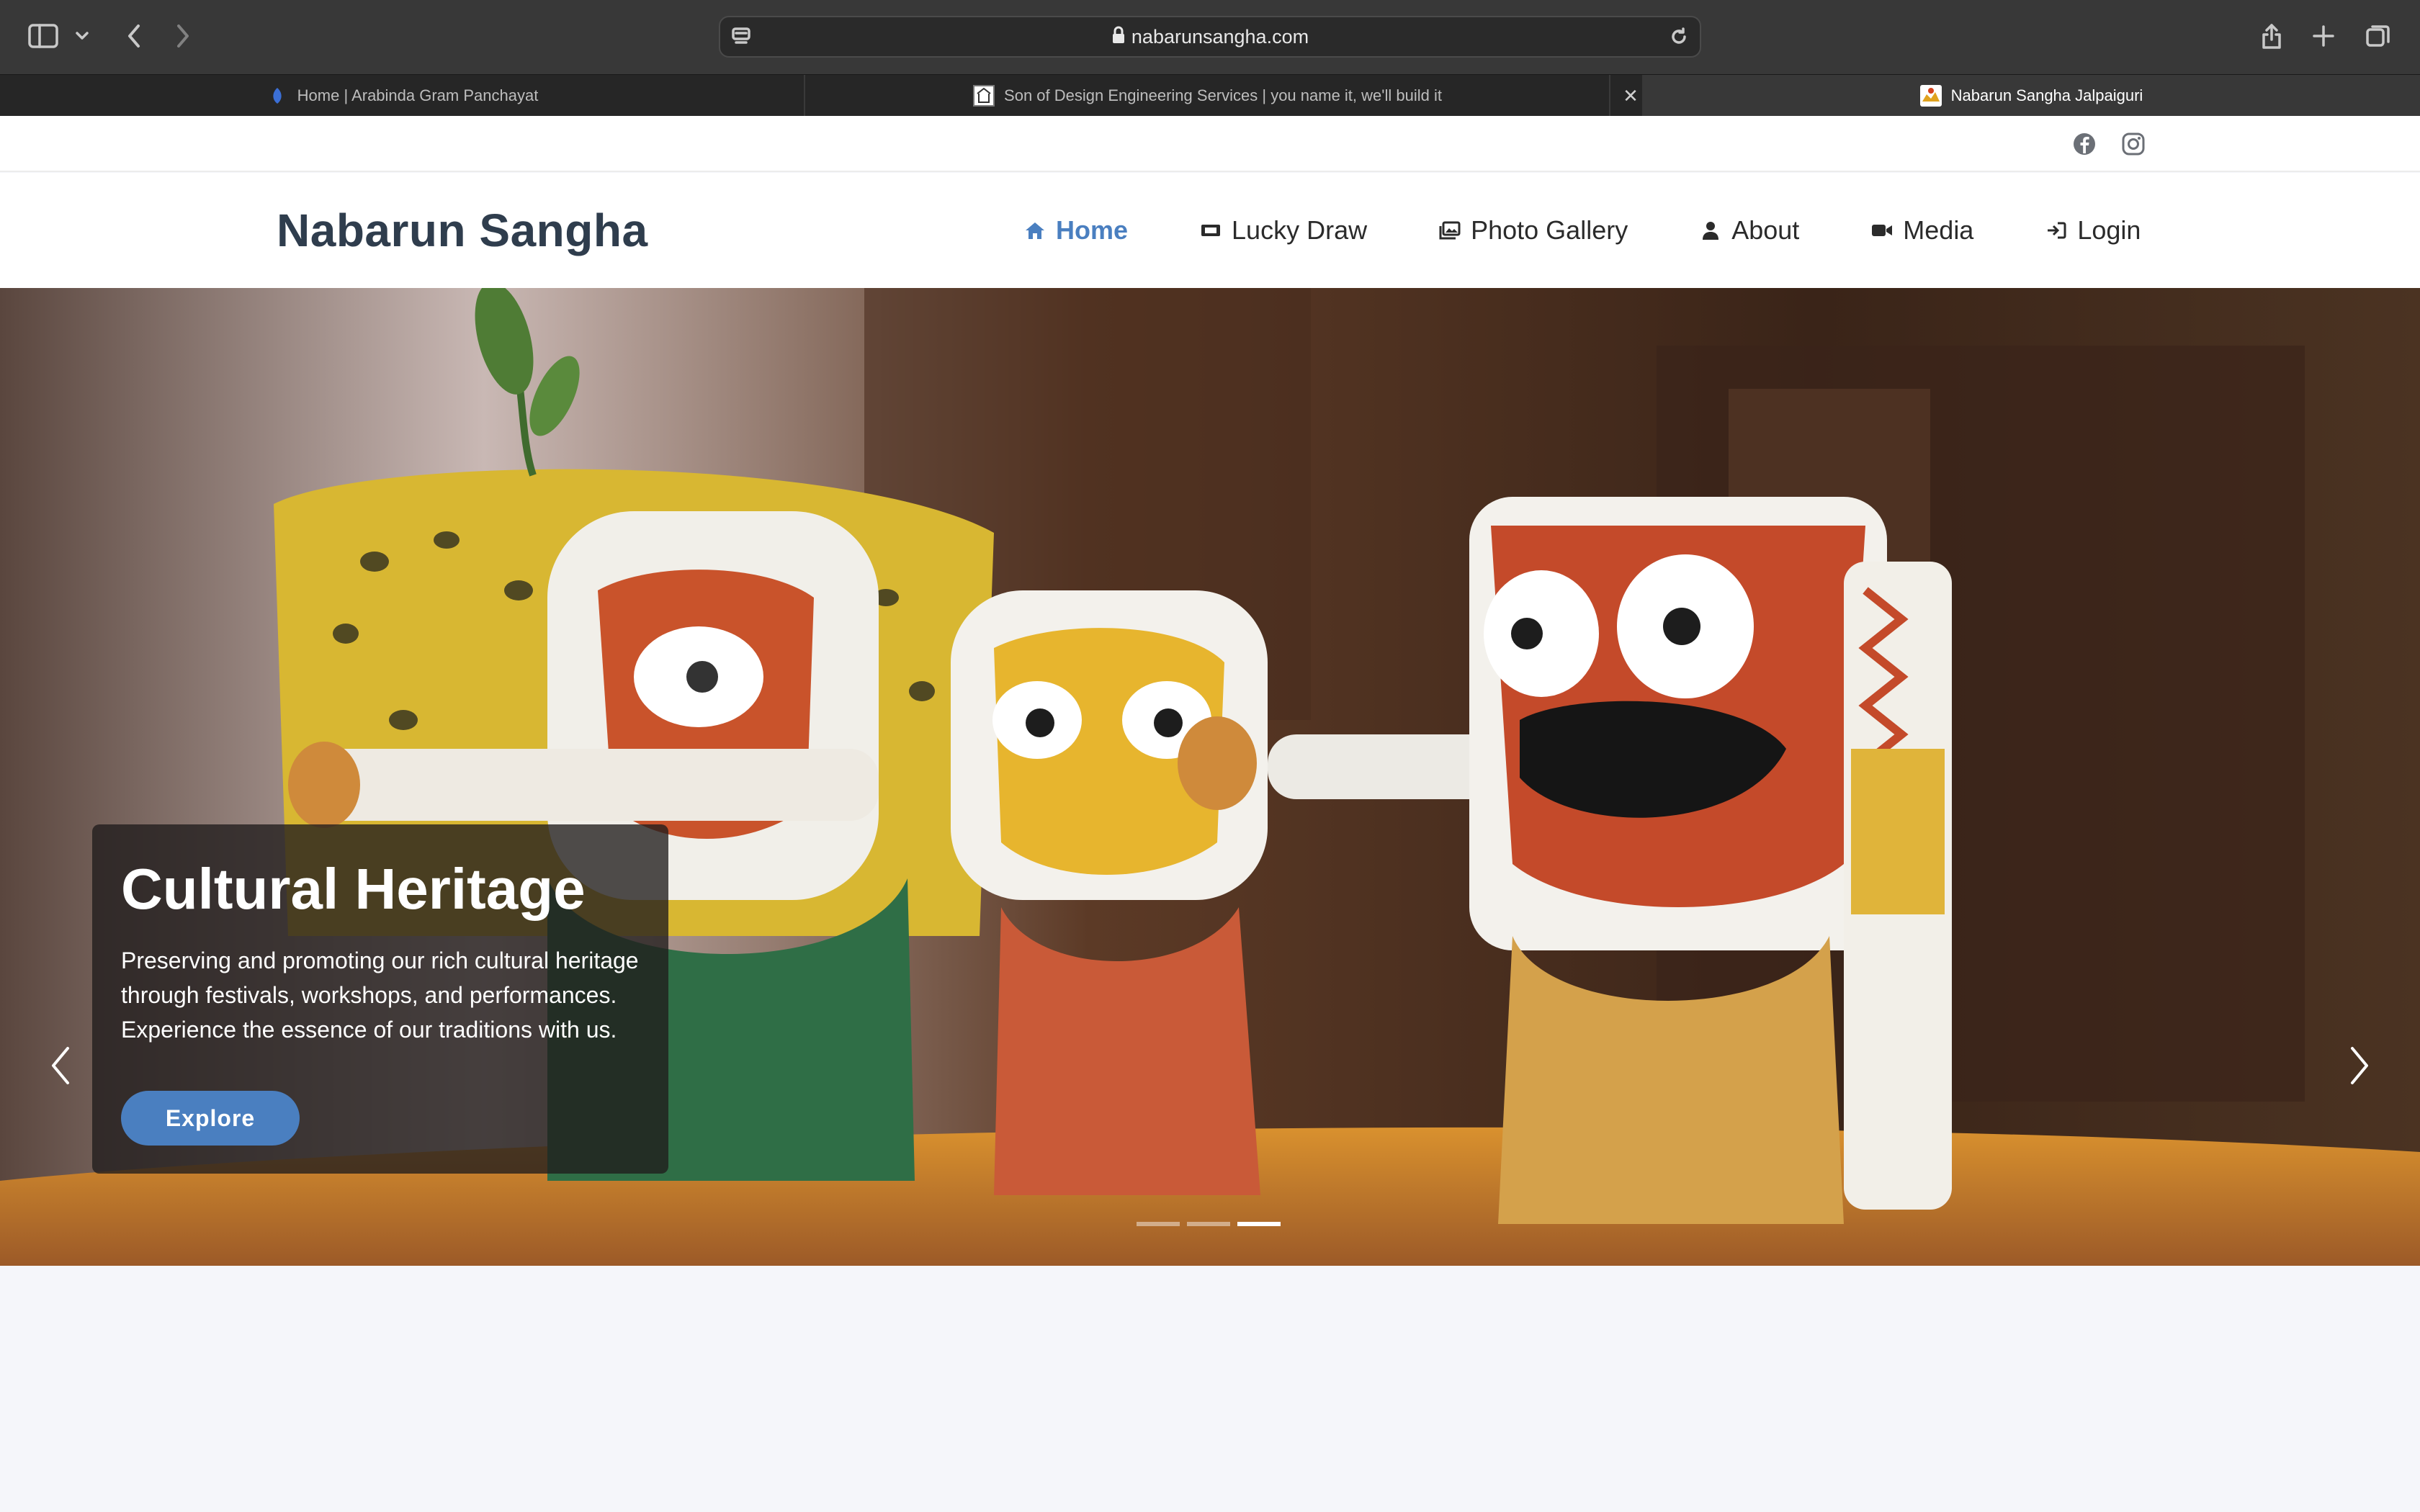 This screenshot has width=2420, height=1512. What do you see at coordinates (1300, 230) in the screenshot?
I see `nav-label: Lucky Draw` at bounding box center [1300, 230].